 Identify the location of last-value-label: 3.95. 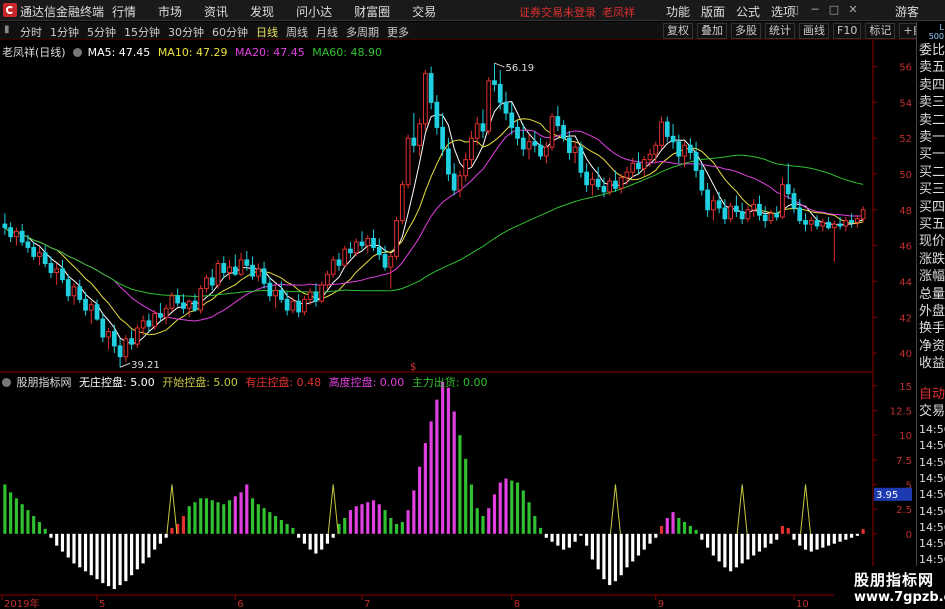
(887, 495).